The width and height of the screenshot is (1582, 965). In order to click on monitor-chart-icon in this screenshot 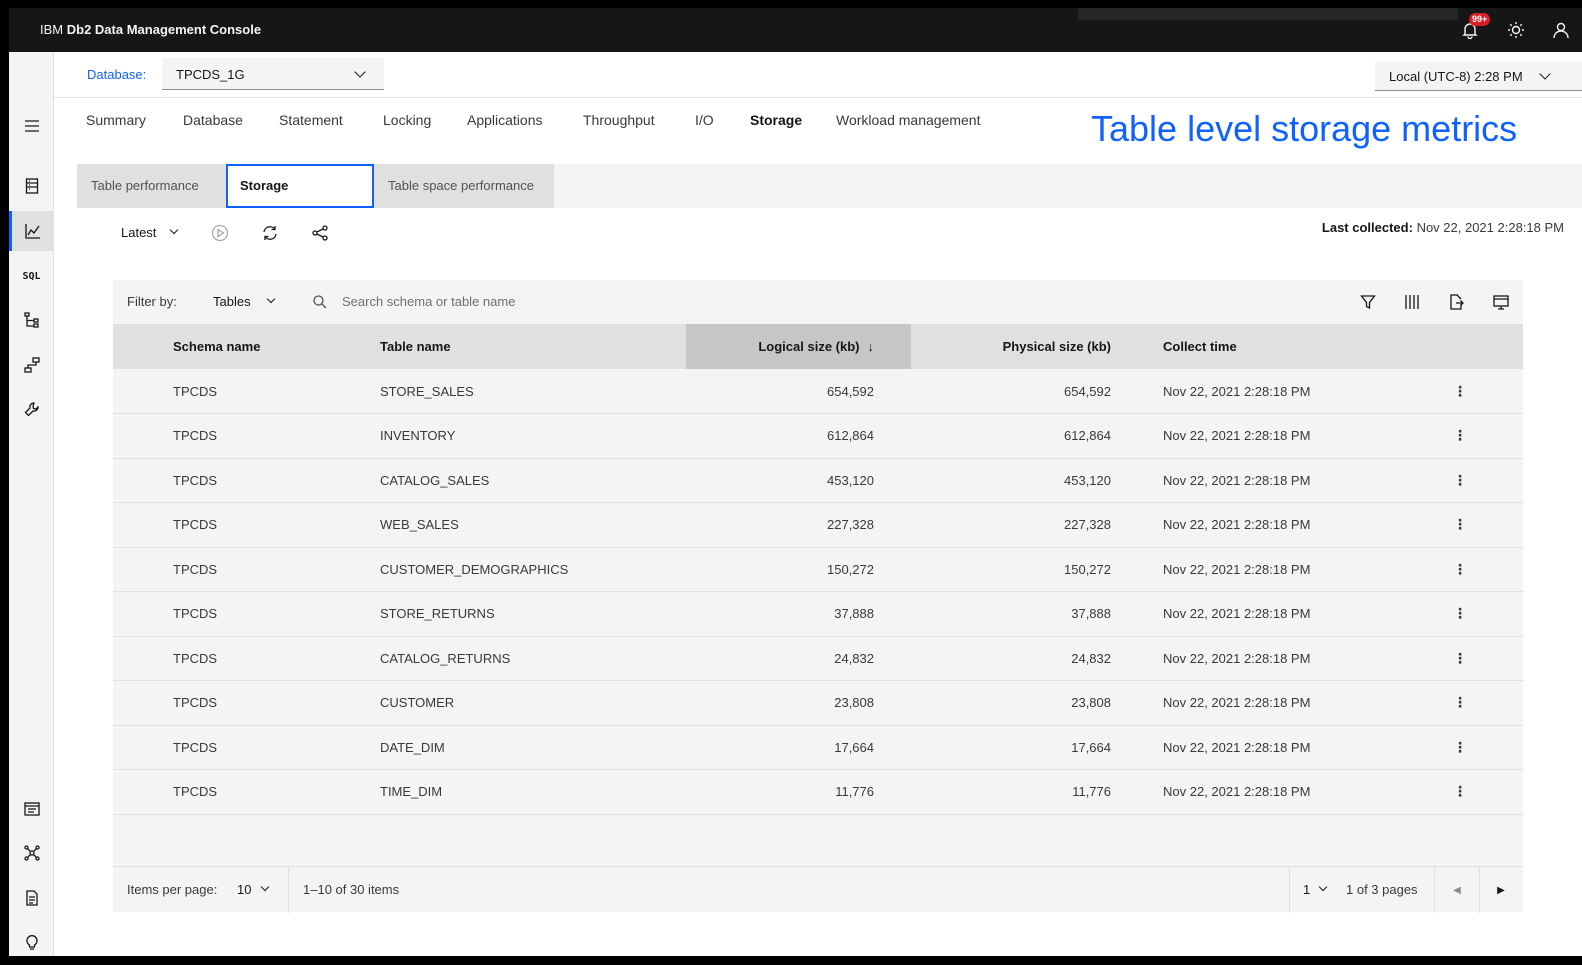, I will do `click(31, 231)`.